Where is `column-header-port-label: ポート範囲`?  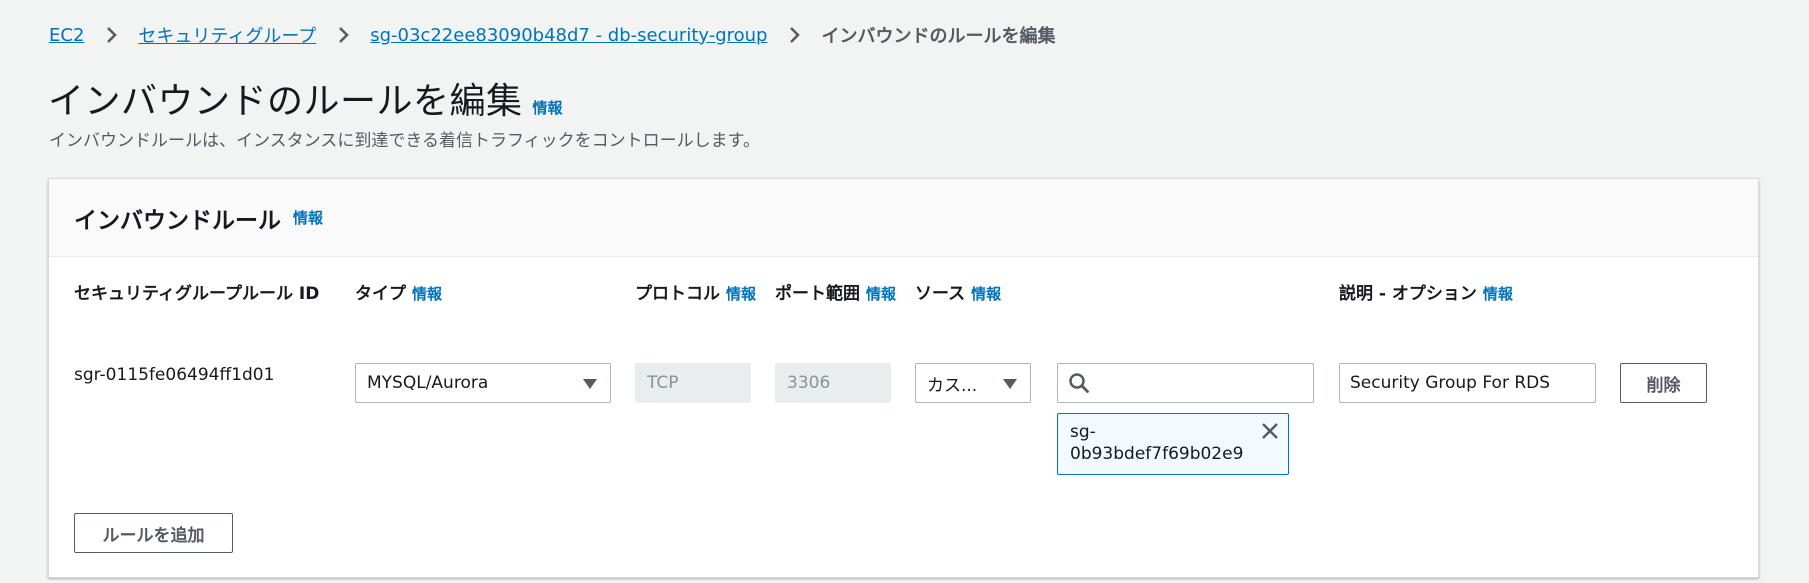
column-header-port-label: ポート範囲 is located at coordinates (817, 294).